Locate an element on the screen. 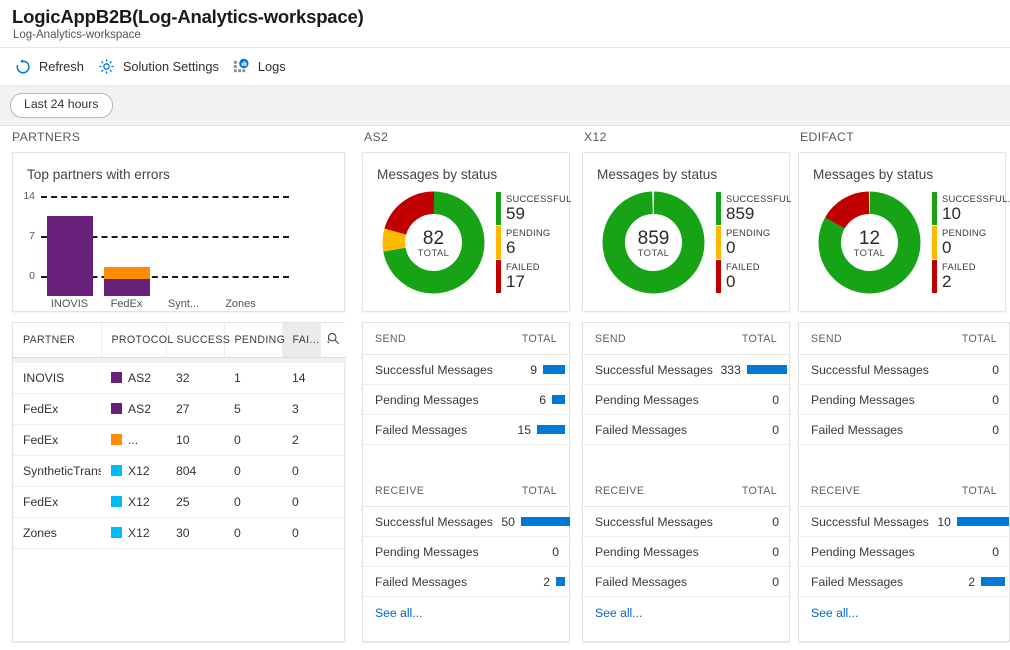 The width and height of the screenshot is (1010, 650). donut-total-value: 859 is located at coordinates (653, 238).